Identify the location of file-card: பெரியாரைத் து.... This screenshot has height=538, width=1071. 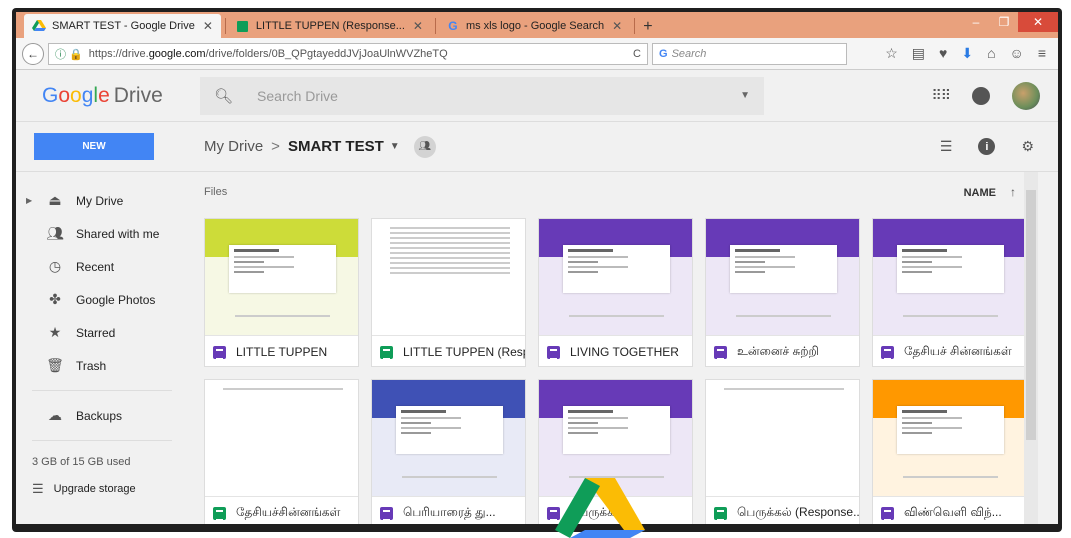
(448, 451).